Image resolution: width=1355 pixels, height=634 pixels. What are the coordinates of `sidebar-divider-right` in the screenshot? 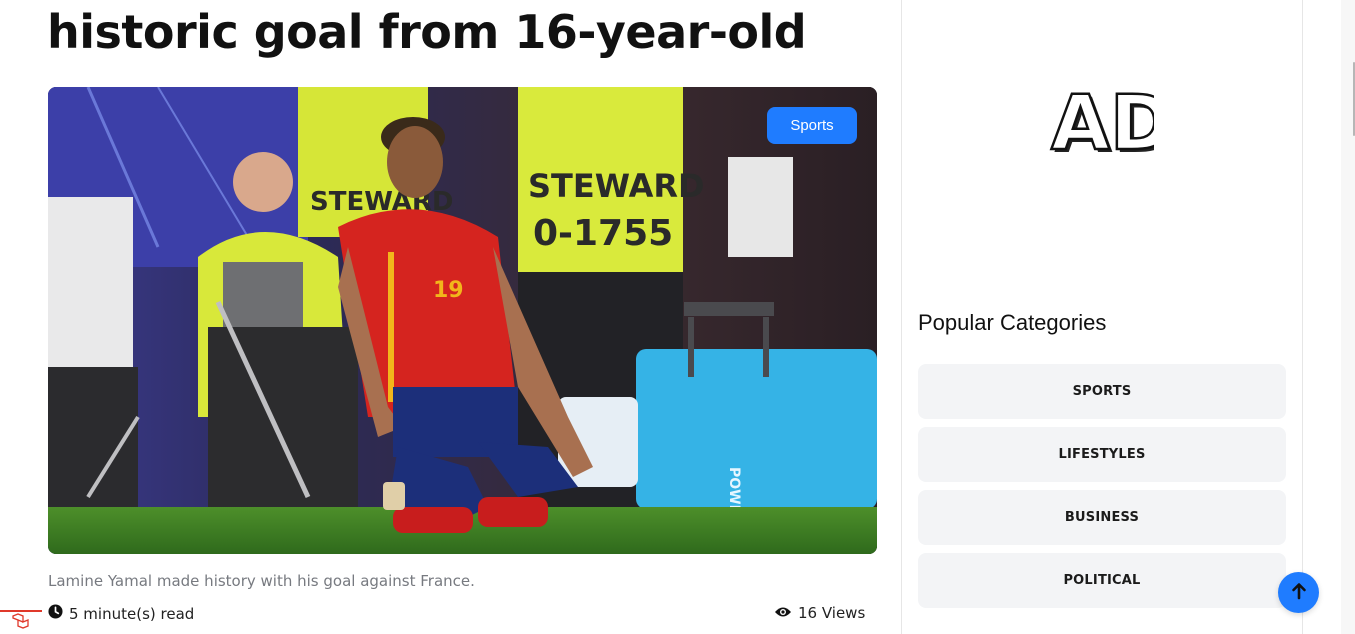 It's located at (1302, 317).